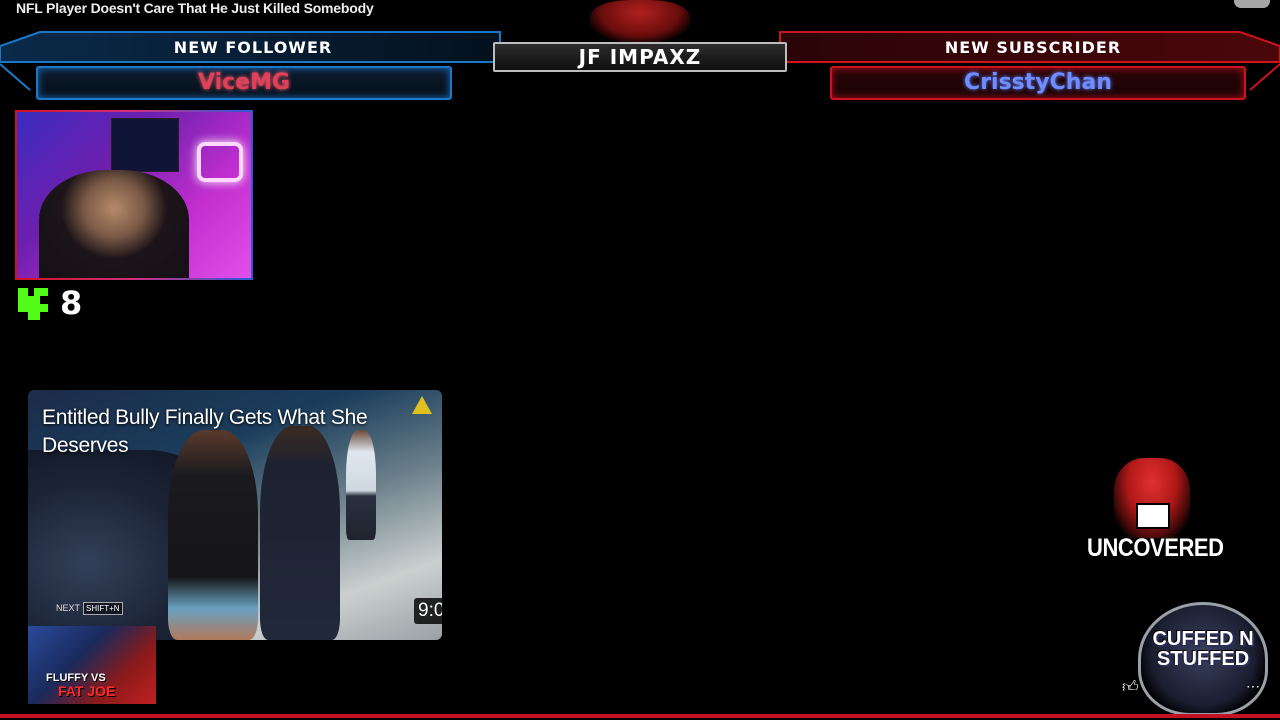 Image resolution: width=1280 pixels, height=720 pixels. I want to click on kick-logo-icon, so click(33, 304).